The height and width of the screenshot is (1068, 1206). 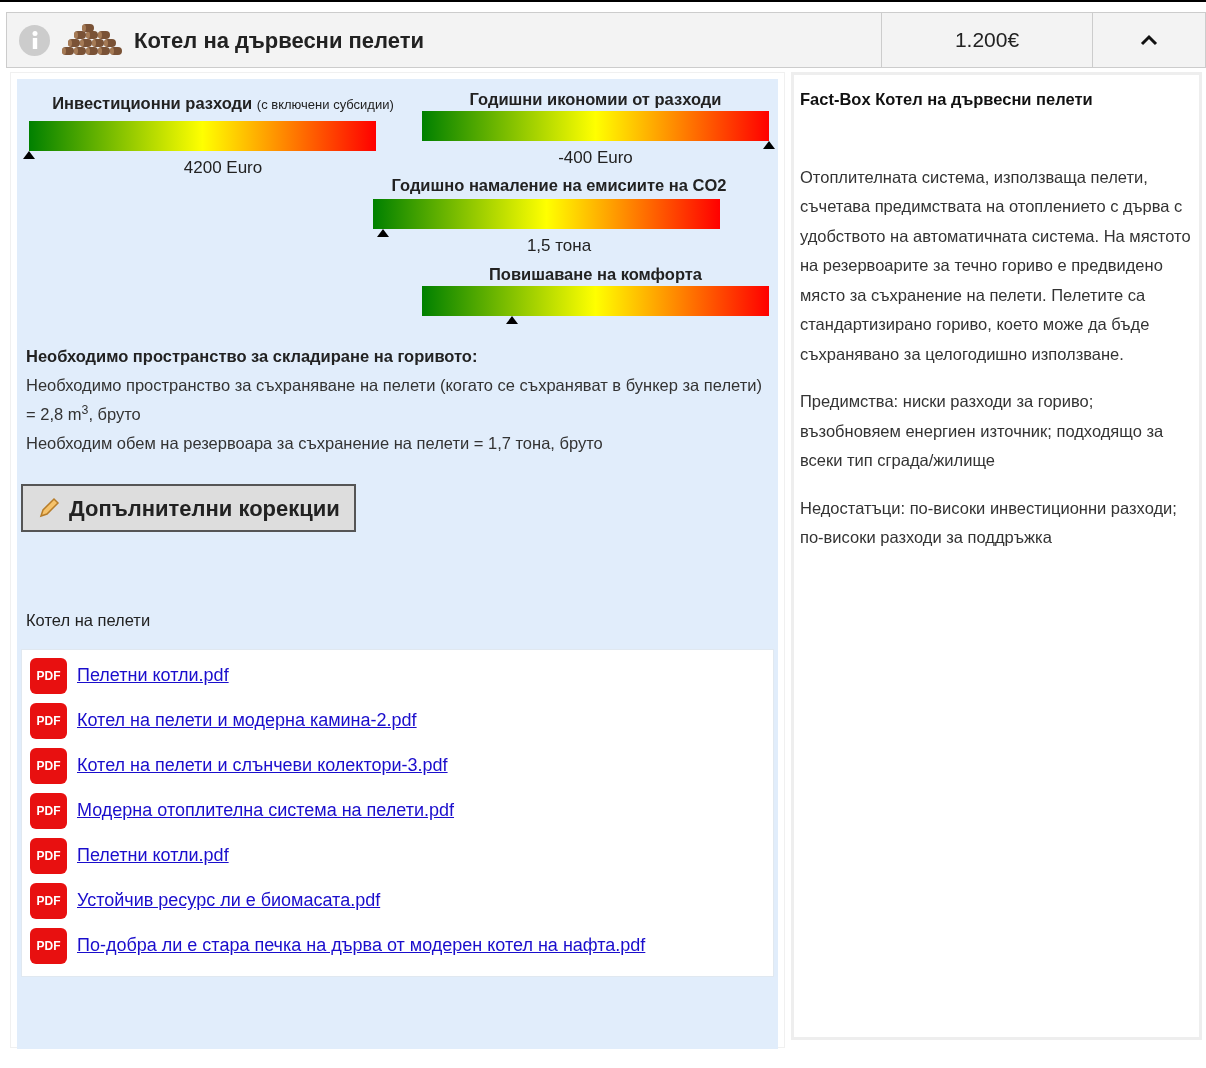 I want to click on header-title: Котел на дървесни пелети, so click(x=279, y=40).